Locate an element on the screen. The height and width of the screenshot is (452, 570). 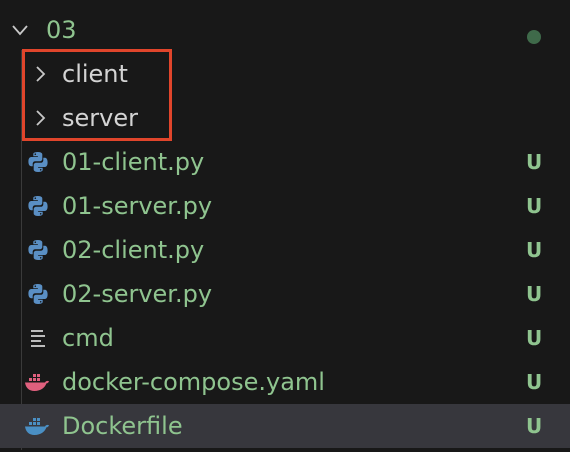
docker-icon is located at coordinates (38, 426).